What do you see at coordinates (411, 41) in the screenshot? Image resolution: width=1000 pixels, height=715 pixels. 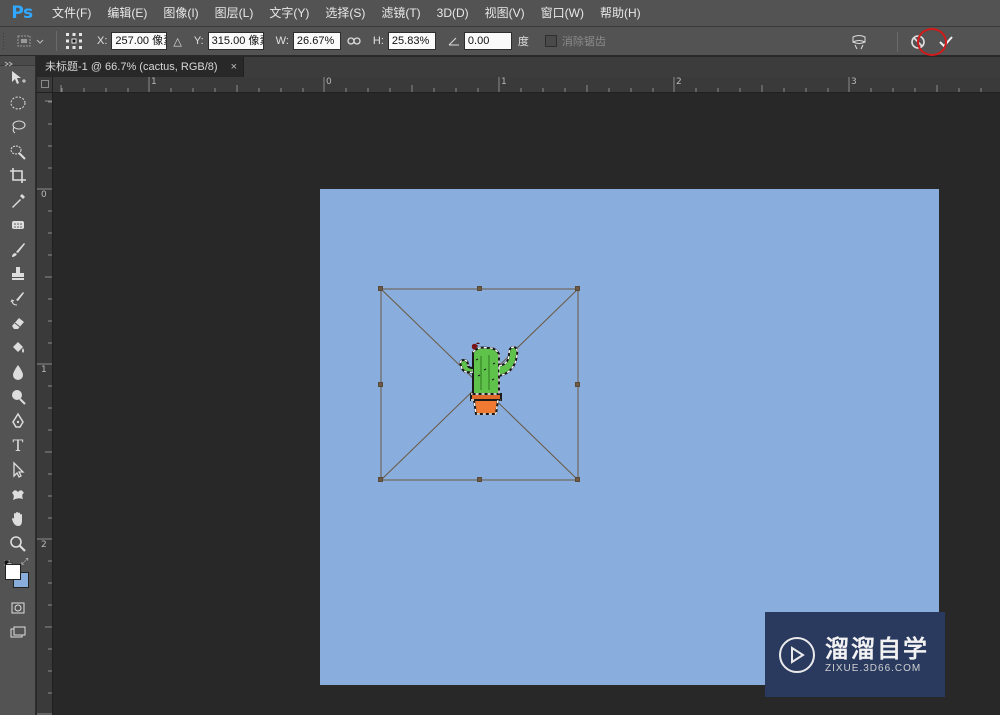 I see `height-field: 25.83%` at bounding box center [411, 41].